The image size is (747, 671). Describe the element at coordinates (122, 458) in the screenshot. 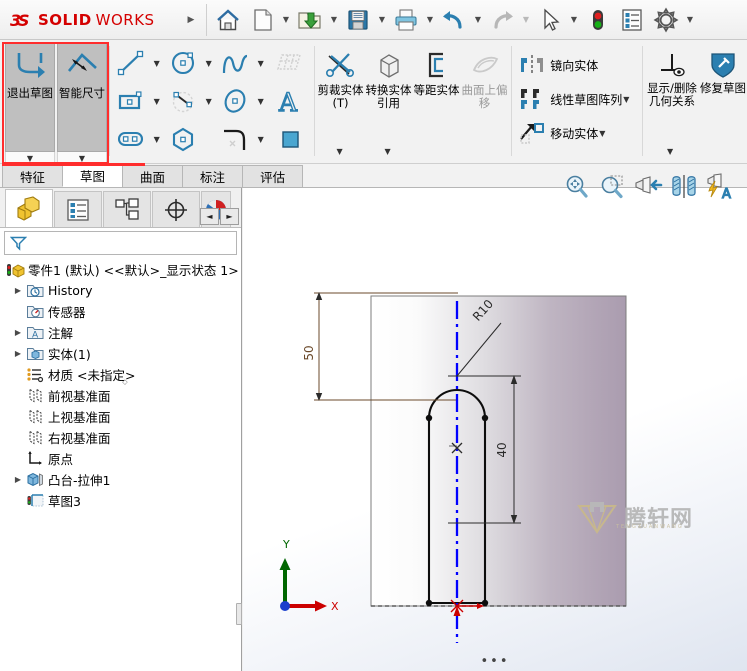

I see `tree-item-origin: 原点` at that location.